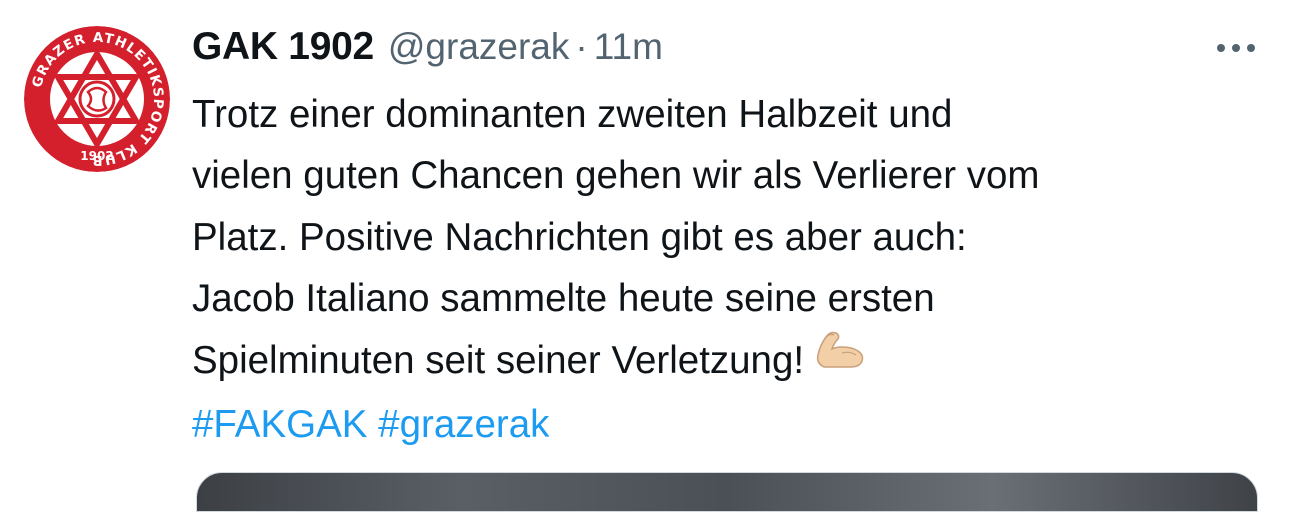  I want to click on hashtag-link: #grazerak, so click(463, 424).